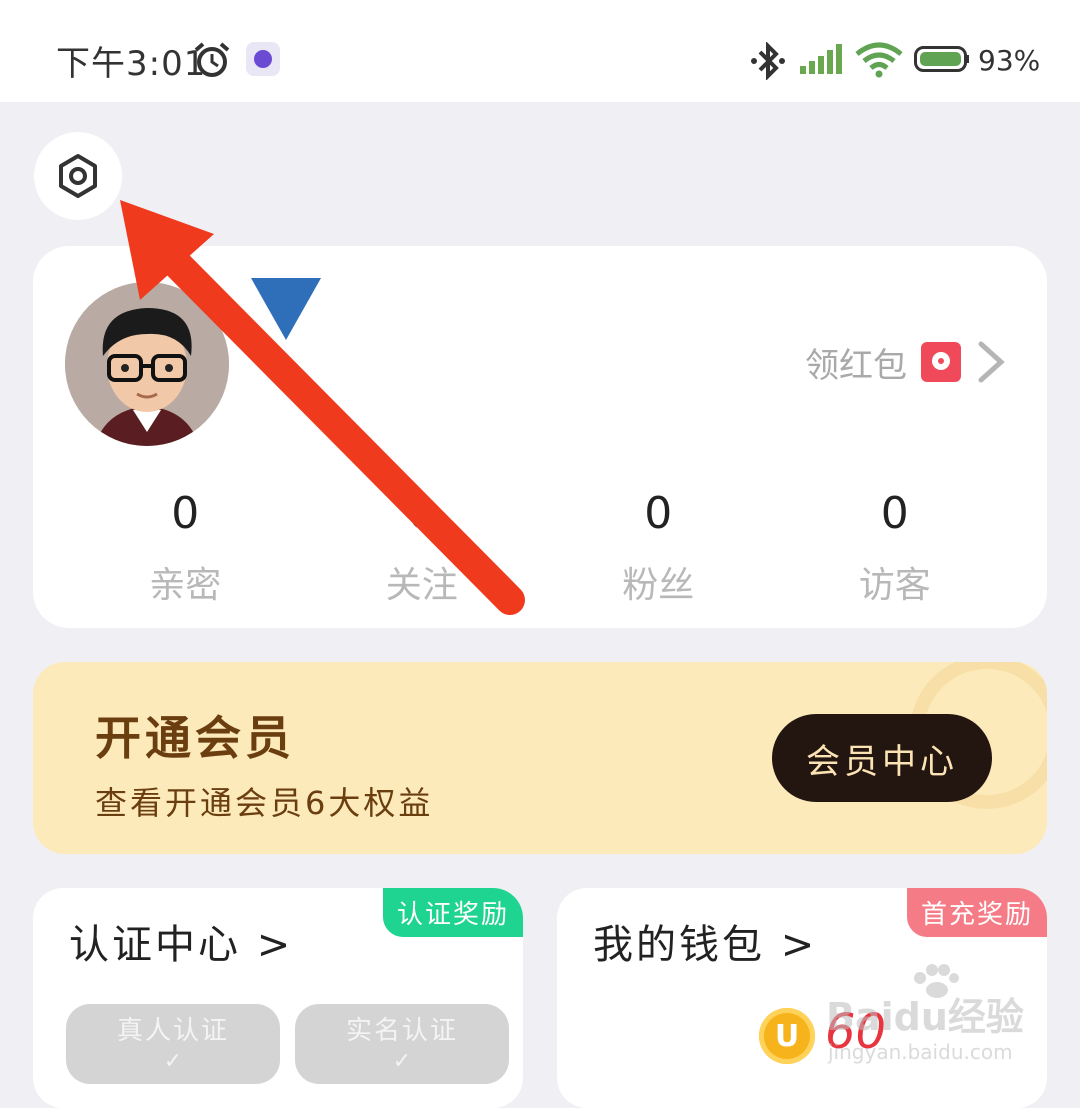 The image size is (1080, 1108). I want to click on wifi-icon, so click(879, 60).